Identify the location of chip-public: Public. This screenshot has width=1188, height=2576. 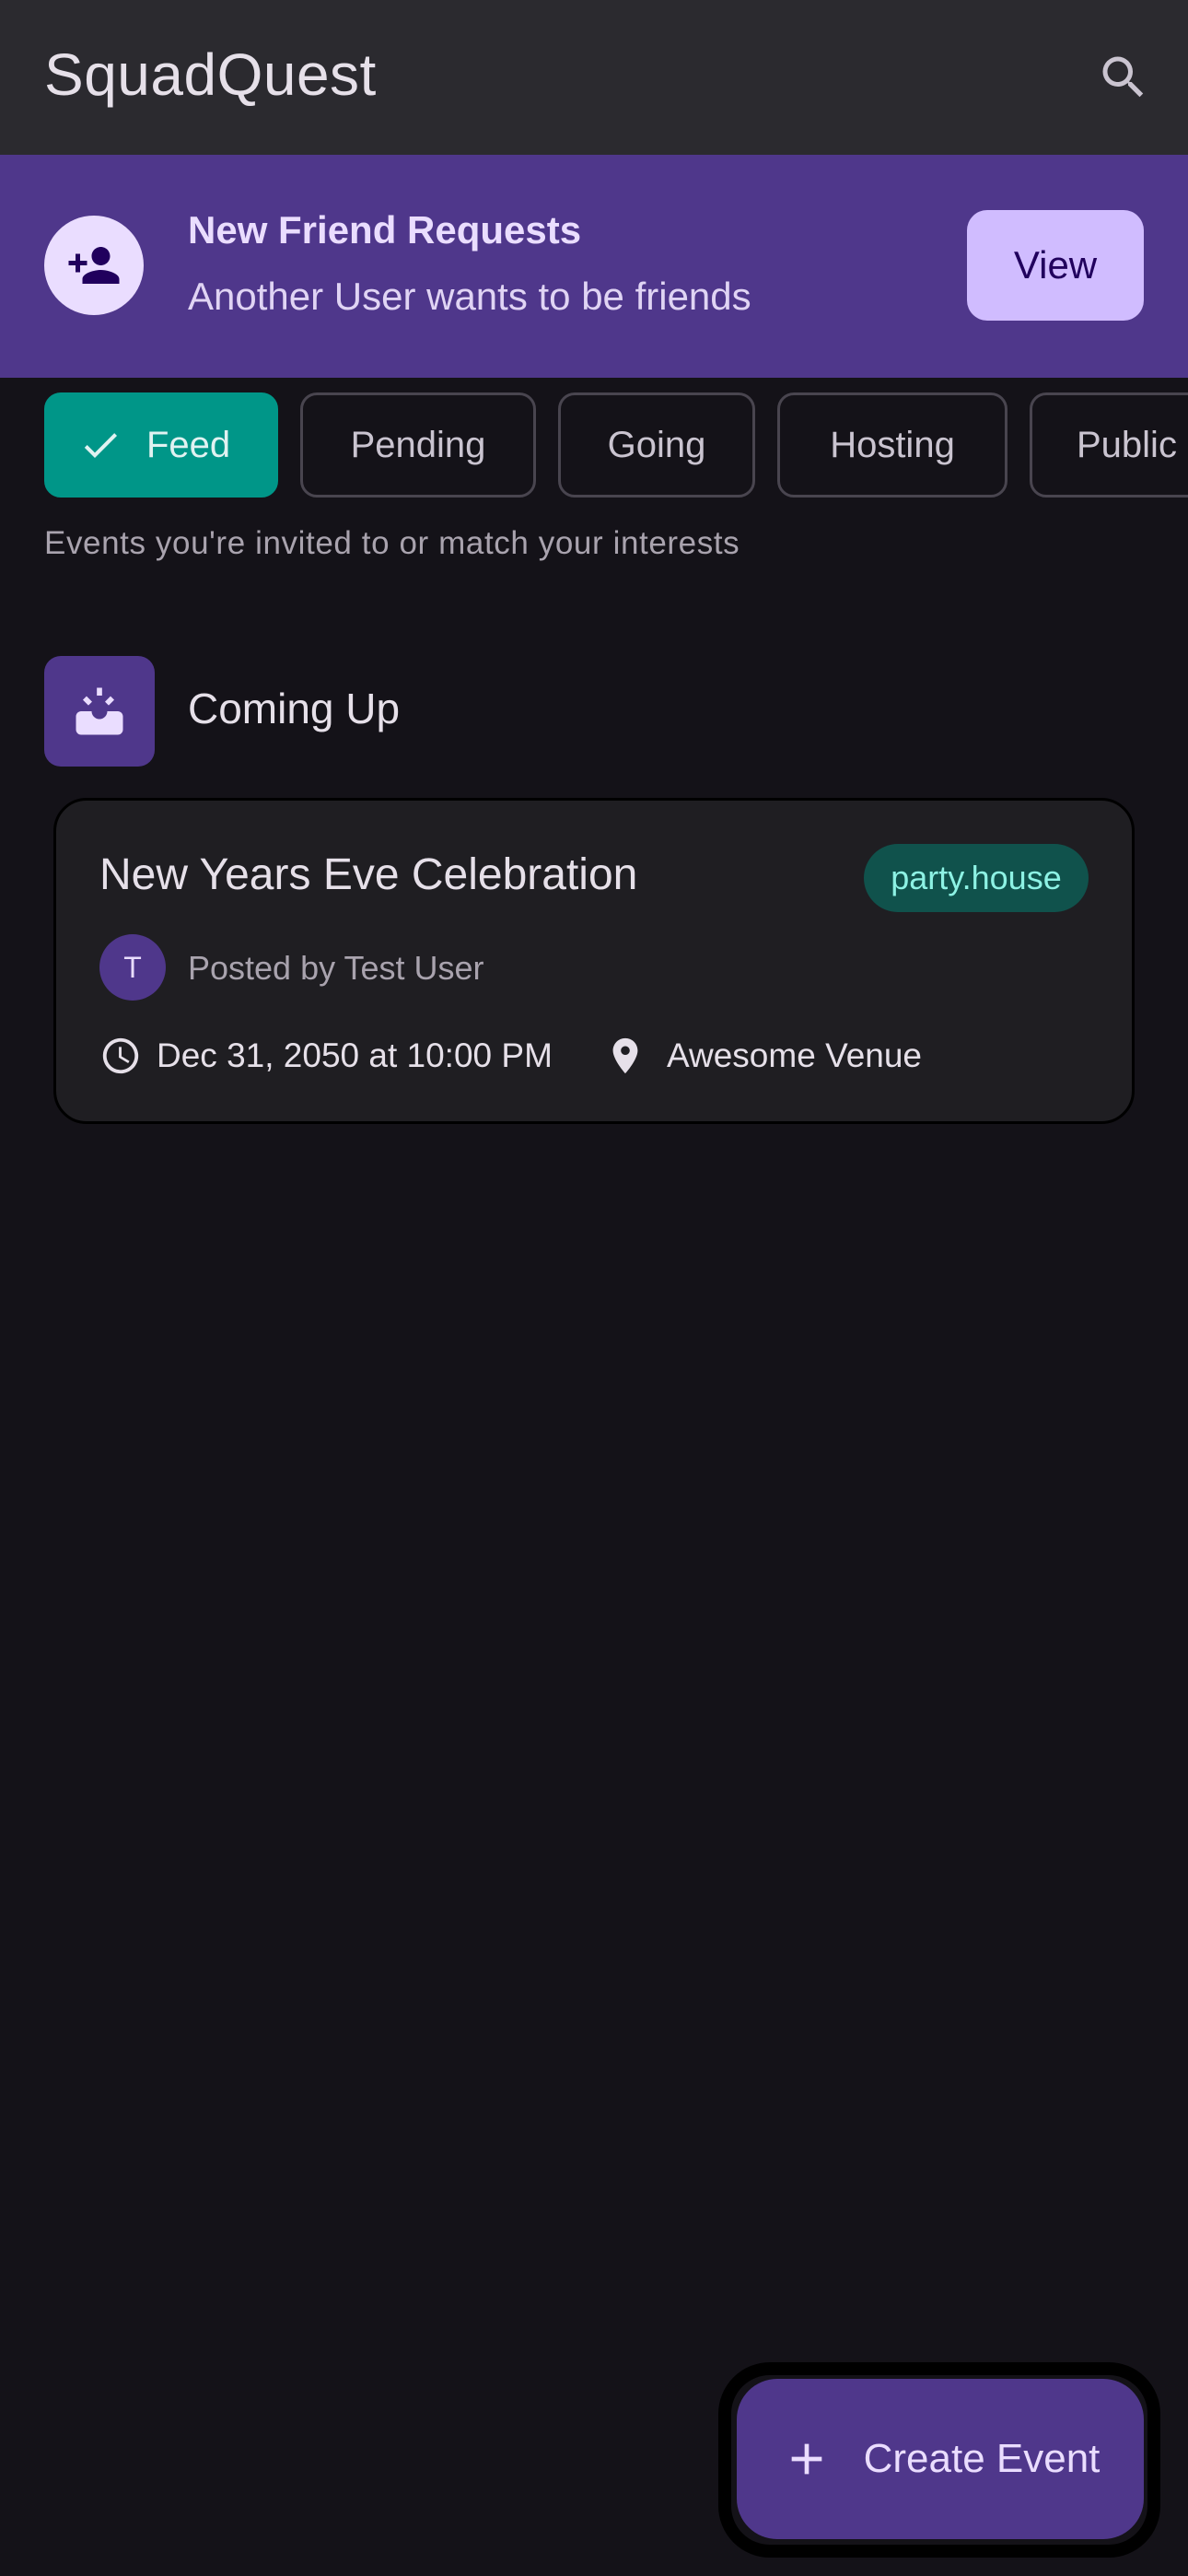
(1109, 445).